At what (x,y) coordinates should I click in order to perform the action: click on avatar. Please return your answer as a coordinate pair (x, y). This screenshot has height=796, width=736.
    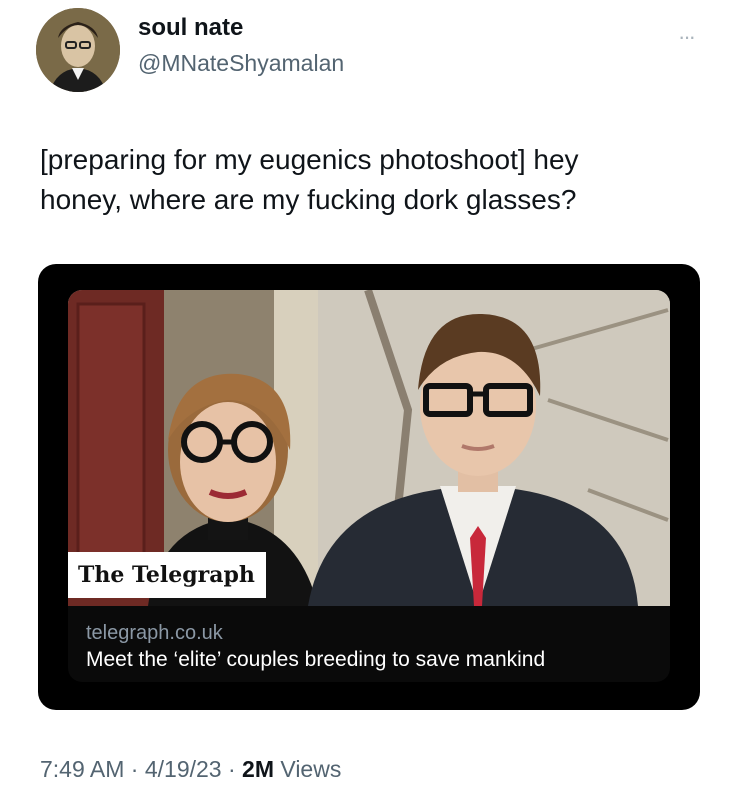
    Looking at the image, I should click on (78, 50).